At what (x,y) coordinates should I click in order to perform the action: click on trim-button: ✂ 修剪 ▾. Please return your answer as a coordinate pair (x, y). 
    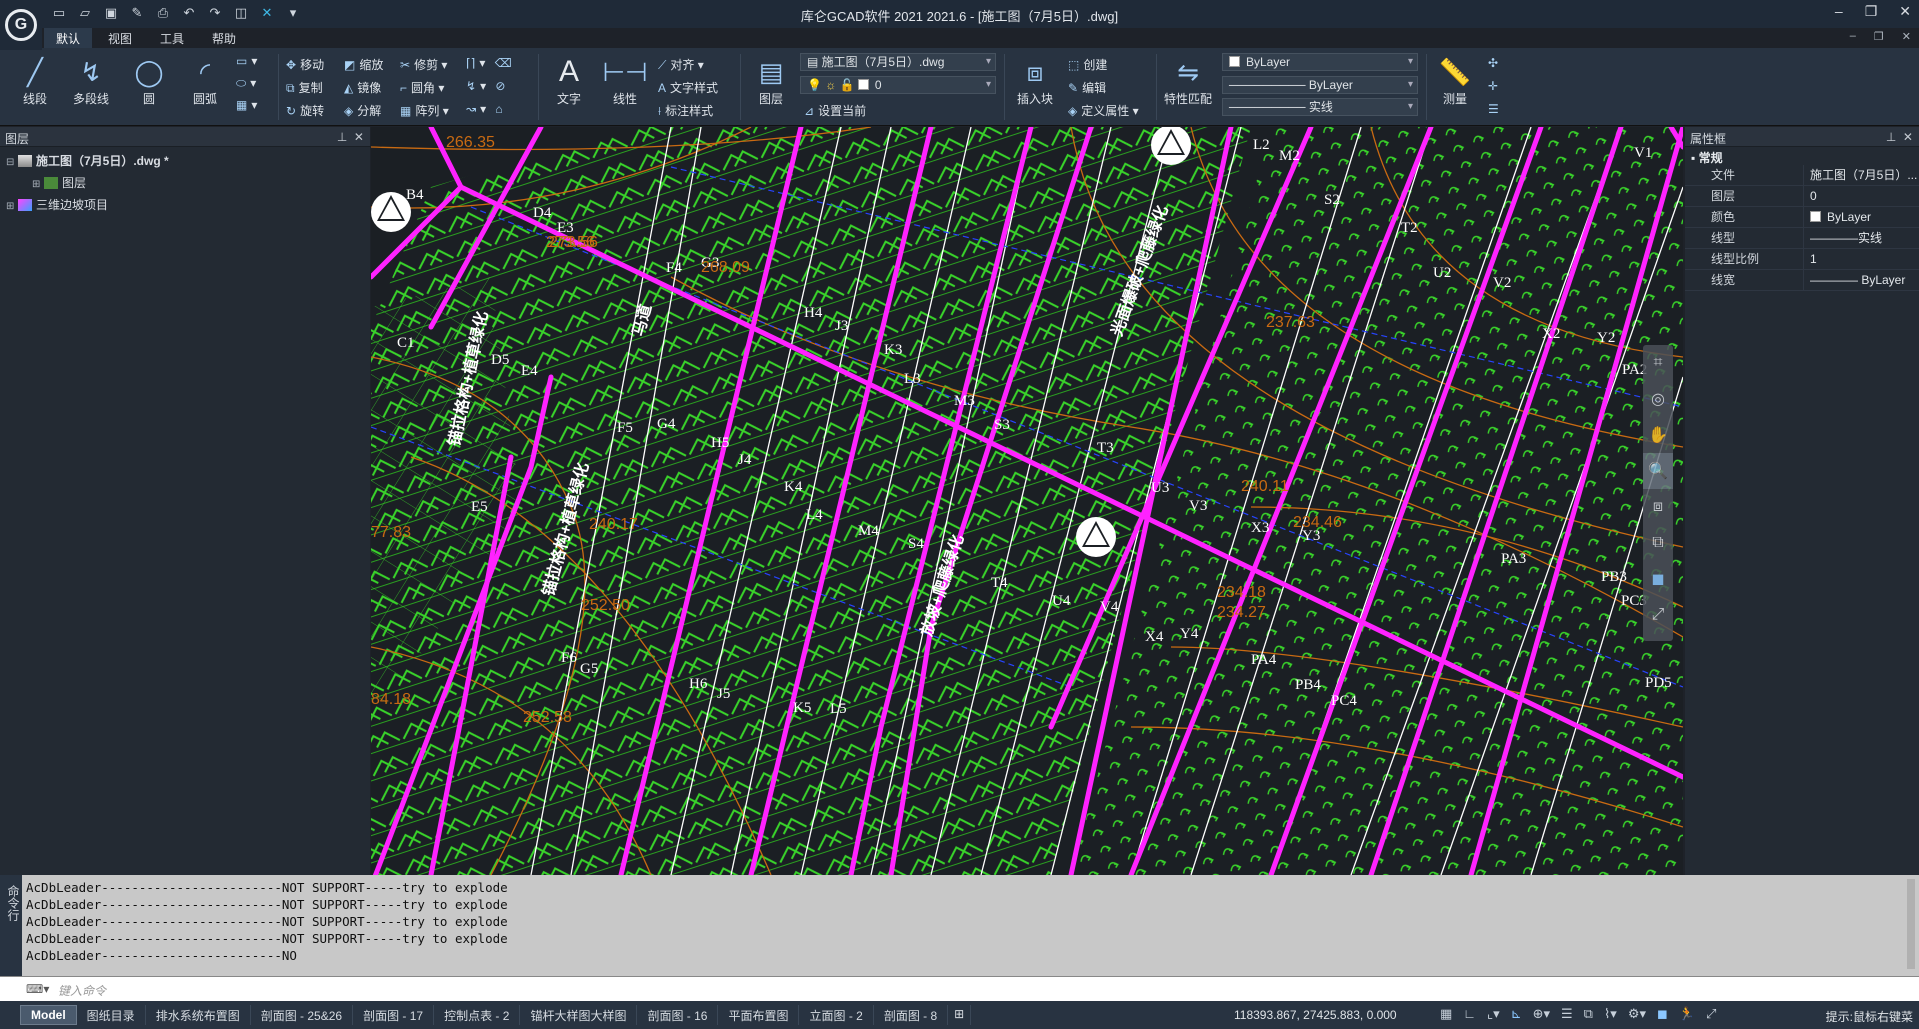
    Looking at the image, I should click on (423, 64).